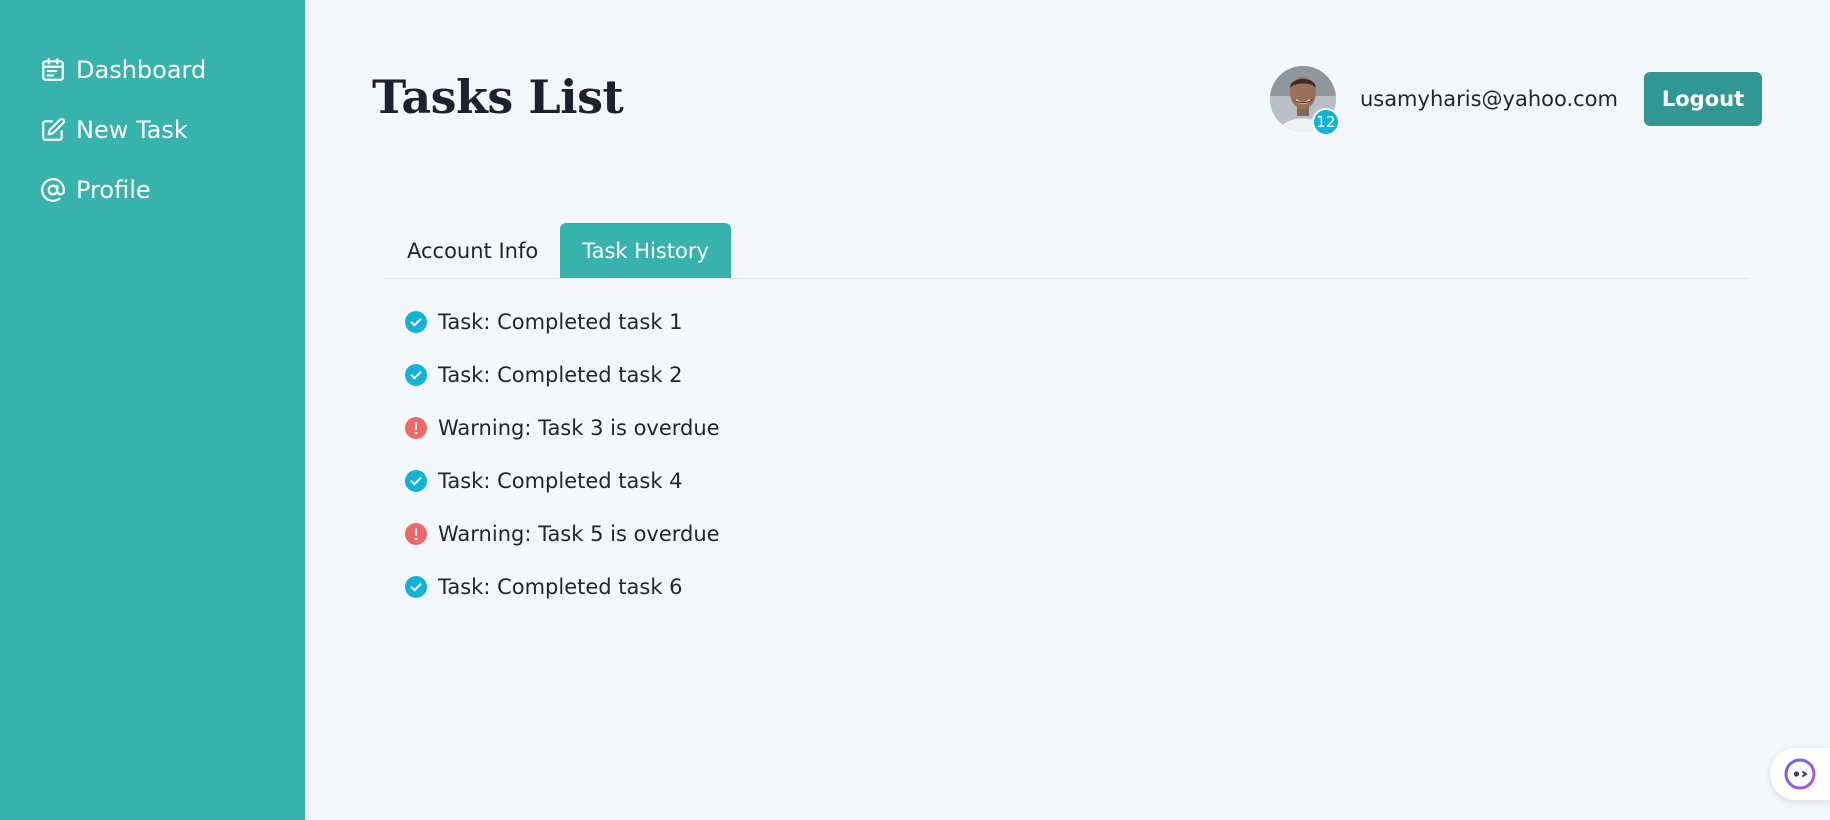 This screenshot has height=820, width=1830. I want to click on sidebar-item-profile: Profile, so click(152, 190).